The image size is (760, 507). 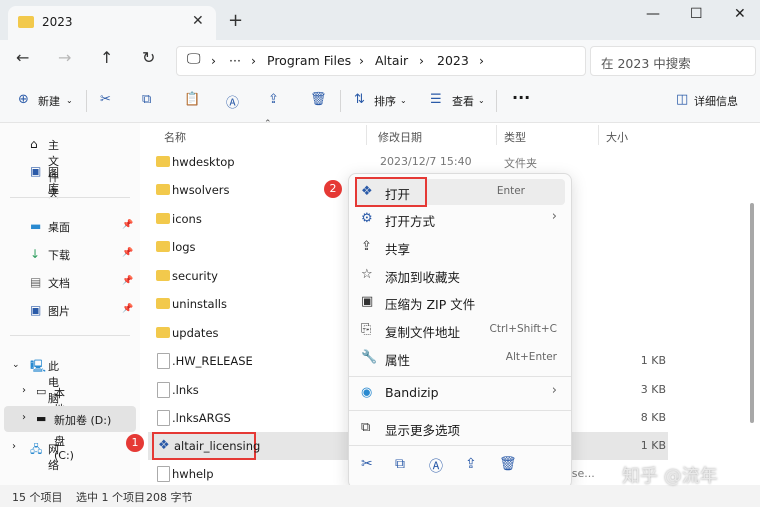 I want to click on view-button: 查看, so click(x=463, y=101).